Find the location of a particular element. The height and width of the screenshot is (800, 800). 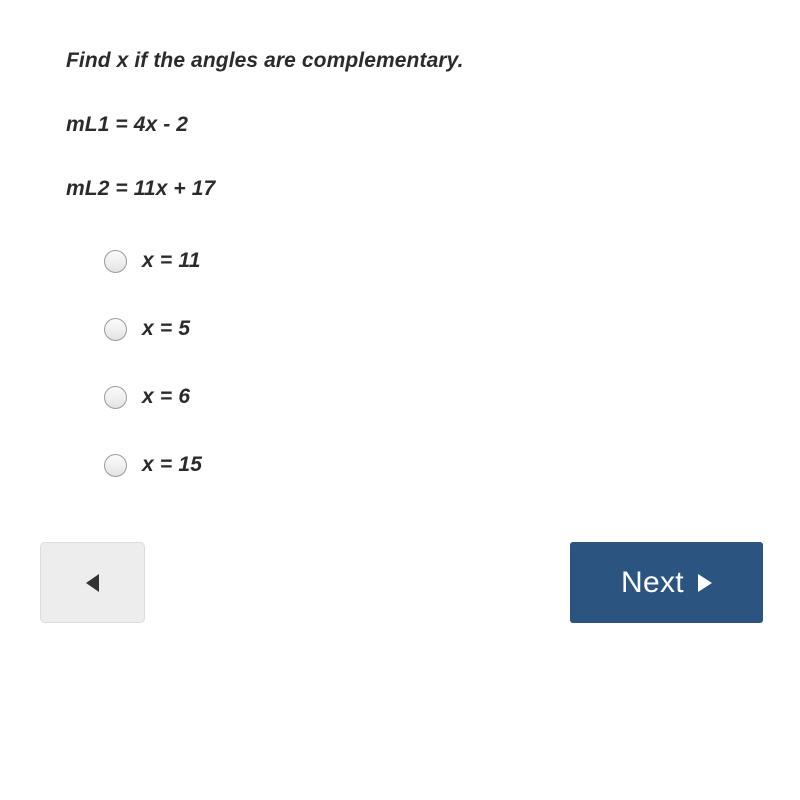

next-button: Next is located at coordinates (666, 582).